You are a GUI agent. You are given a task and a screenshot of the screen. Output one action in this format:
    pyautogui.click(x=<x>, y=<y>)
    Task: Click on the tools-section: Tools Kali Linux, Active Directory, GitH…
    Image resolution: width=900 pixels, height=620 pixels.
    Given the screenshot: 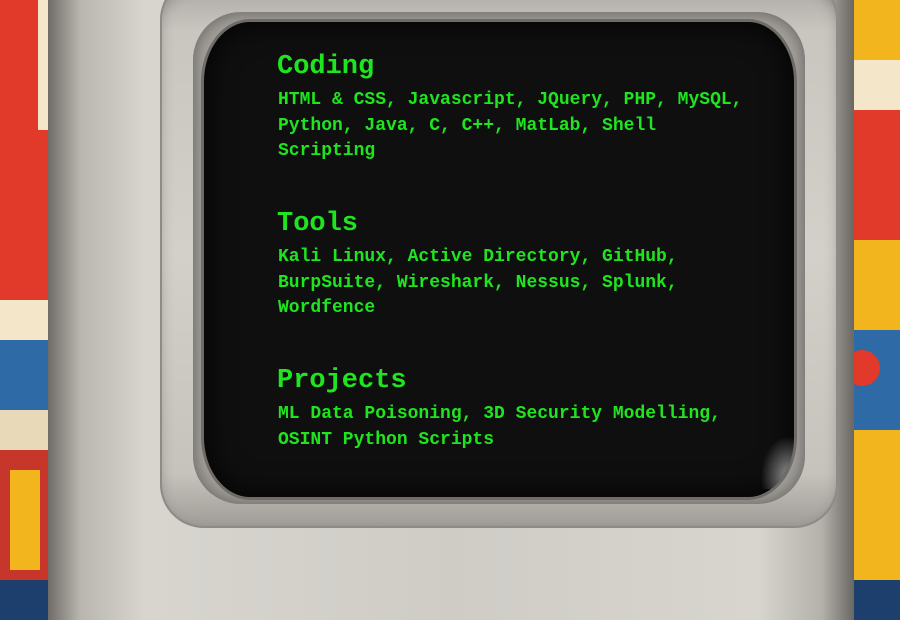 What is the action you would take?
    pyautogui.click(x=527, y=283)
    